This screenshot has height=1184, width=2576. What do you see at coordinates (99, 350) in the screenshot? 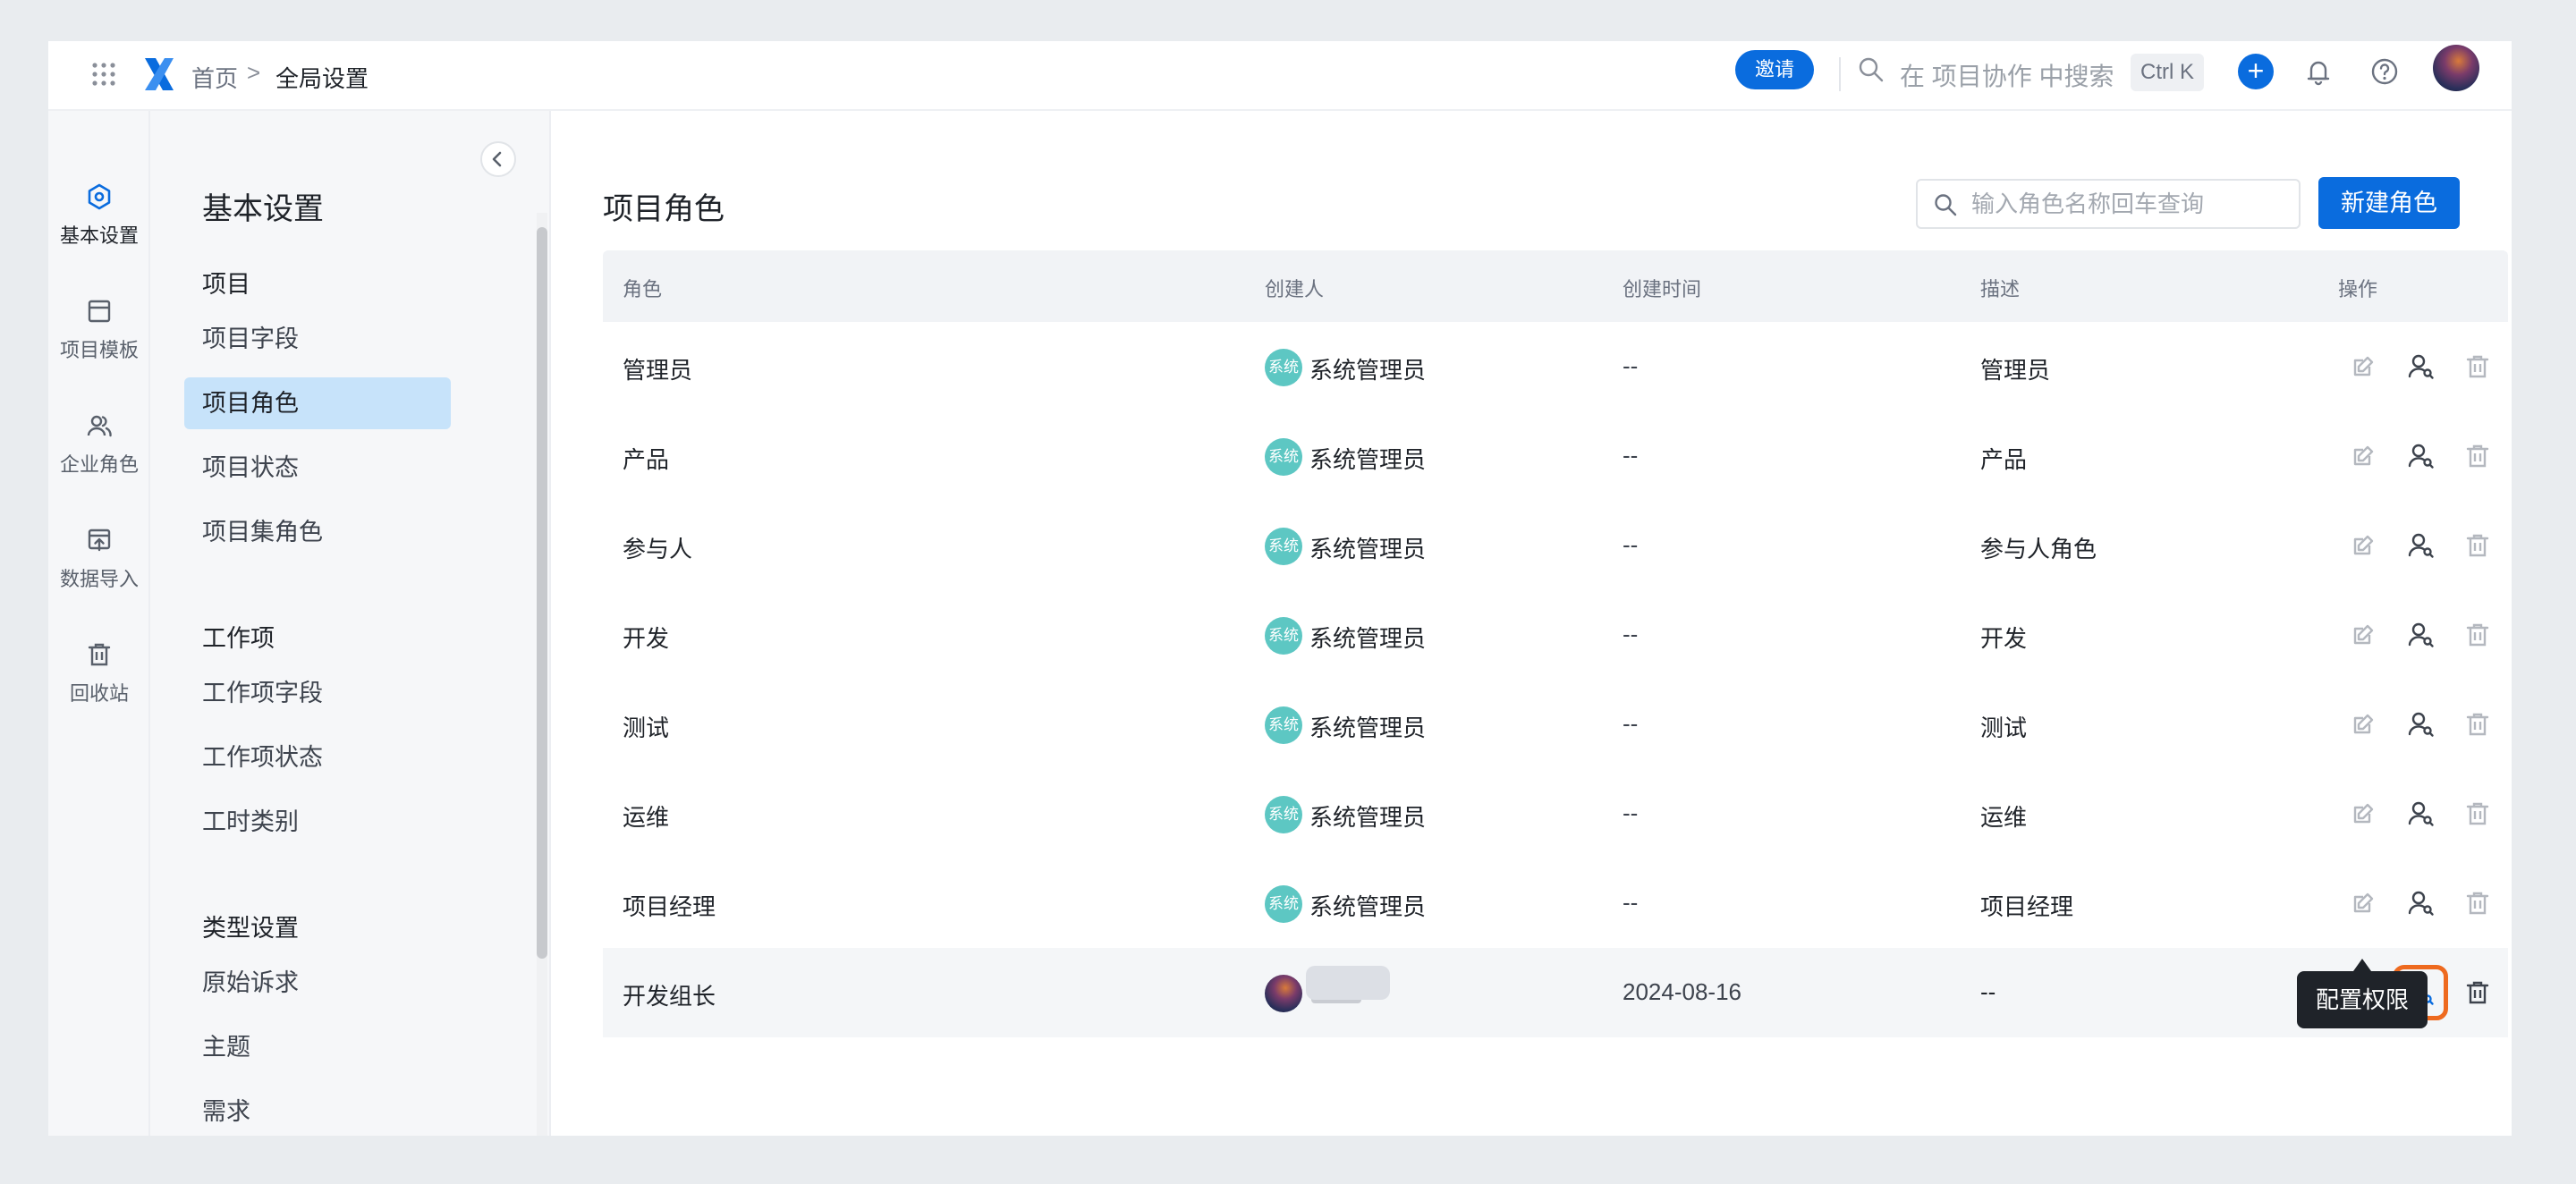
I see `rail-item-label: 项目模板` at bounding box center [99, 350].